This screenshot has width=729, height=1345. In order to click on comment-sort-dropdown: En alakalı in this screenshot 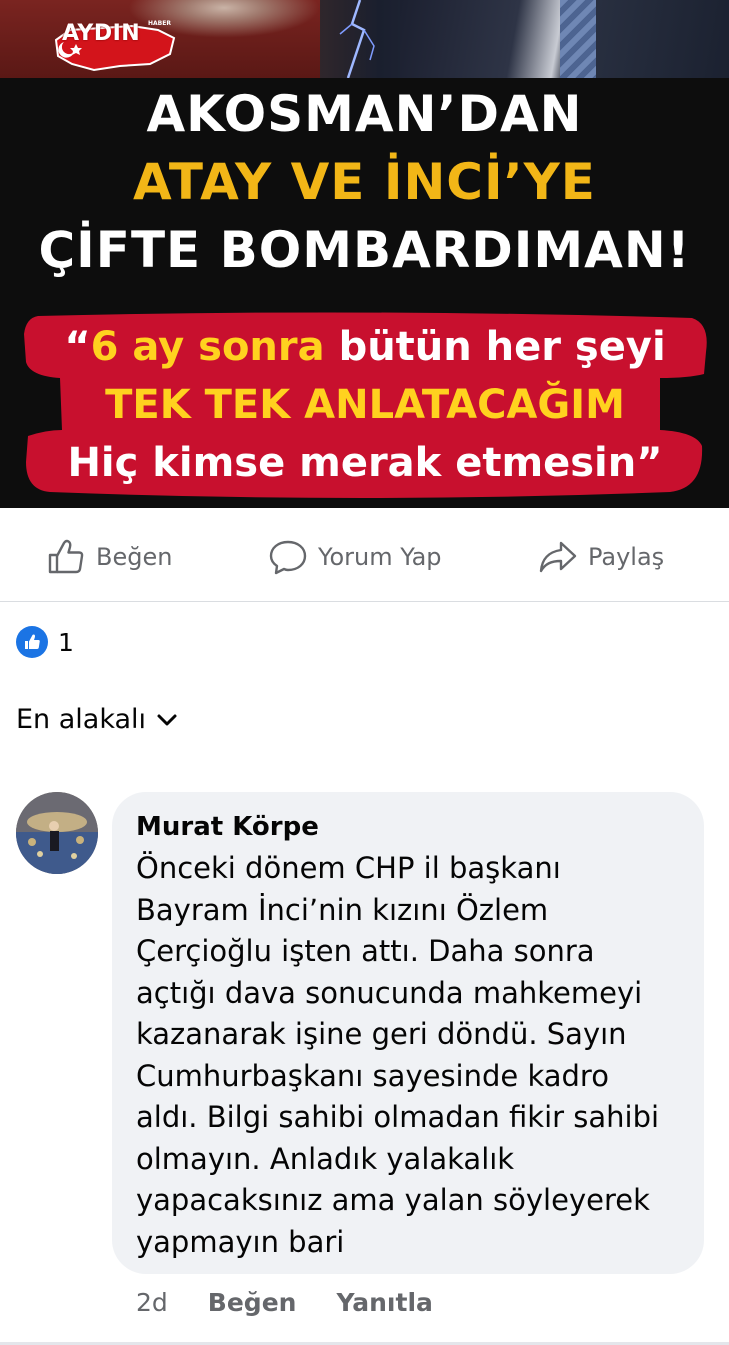, I will do `click(97, 719)`.